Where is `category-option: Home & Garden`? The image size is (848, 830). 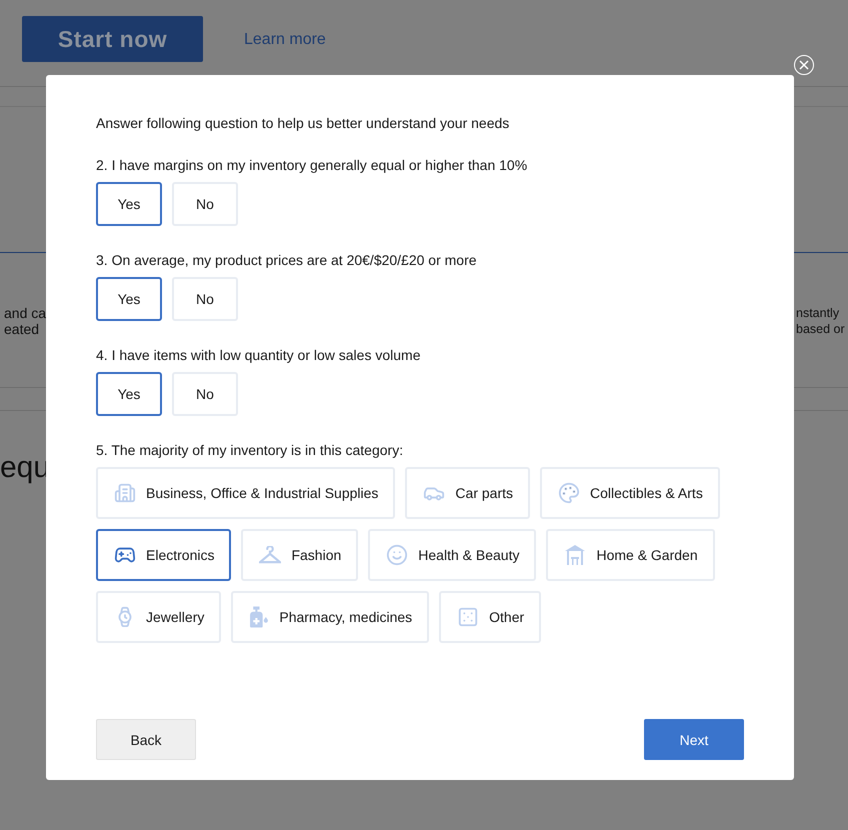
category-option: Home & Garden is located at coordinates (630, 555).